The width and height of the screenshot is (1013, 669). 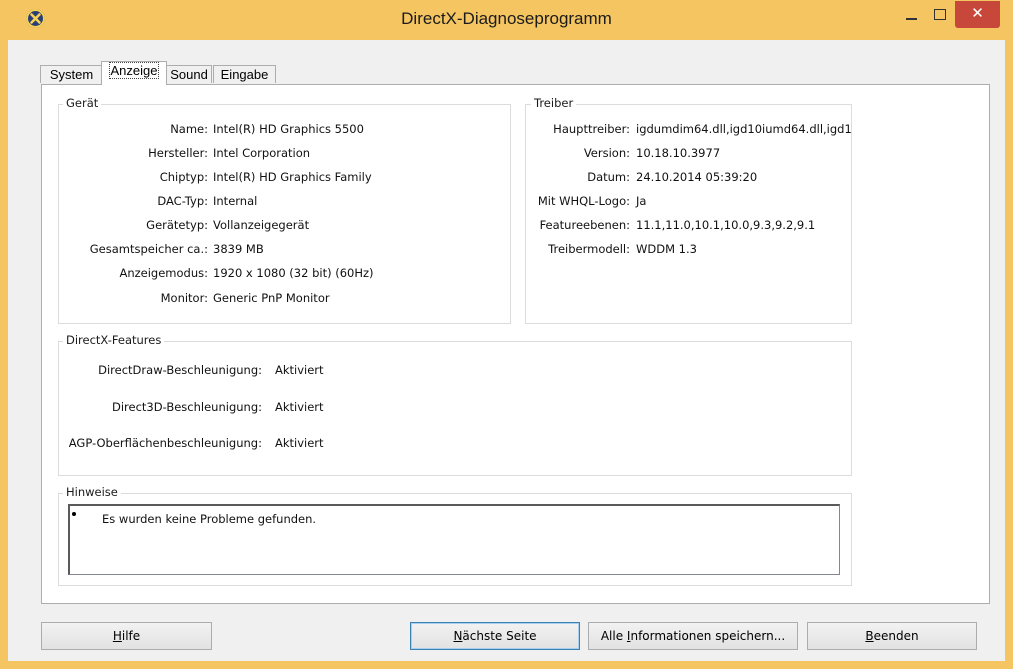 What do you see at coordinates (292, 177) in the screenshot?
I see `device-chiptype-value: Intel(R) HD Graphics Family` at bounding box center [292, 177].